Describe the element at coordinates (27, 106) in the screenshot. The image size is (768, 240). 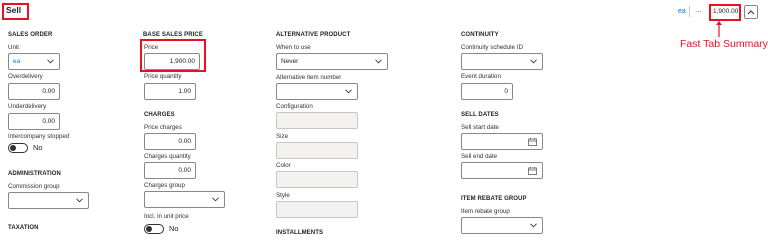
I see `underdelivery-label: Underdelivery` at that location.